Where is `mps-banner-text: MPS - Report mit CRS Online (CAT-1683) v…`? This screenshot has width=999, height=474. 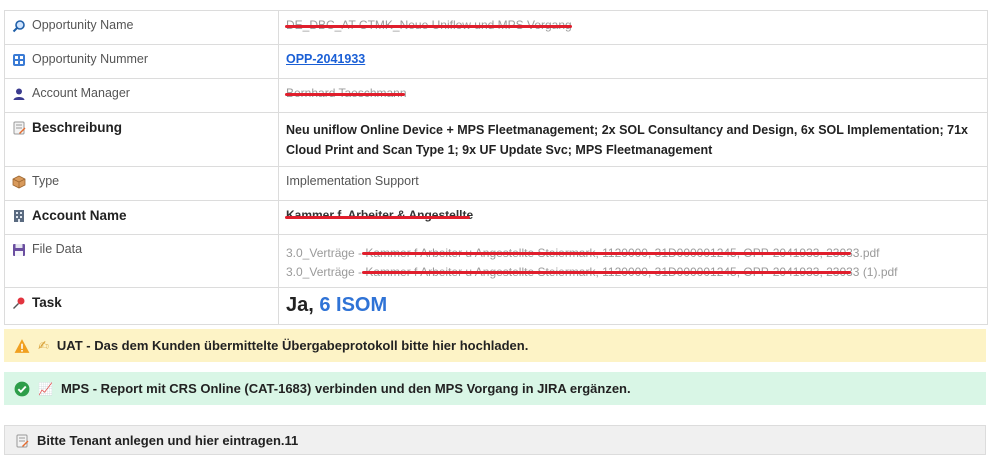
mps-banner-text: MPS - Report mit CRS Online (CAT-1683) v… is located at coordinates (345, 388).